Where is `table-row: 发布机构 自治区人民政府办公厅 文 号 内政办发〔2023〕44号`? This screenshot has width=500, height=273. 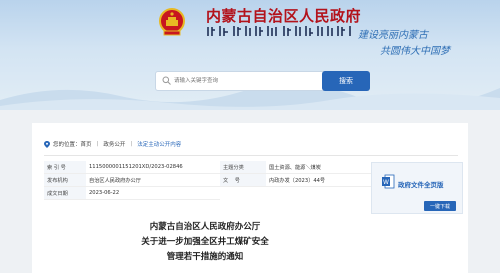
table-row: 发布机构 自治区人民政府办公厅 文 号 内政办发〔2023〕44号 is located at coordinates (214, 180).